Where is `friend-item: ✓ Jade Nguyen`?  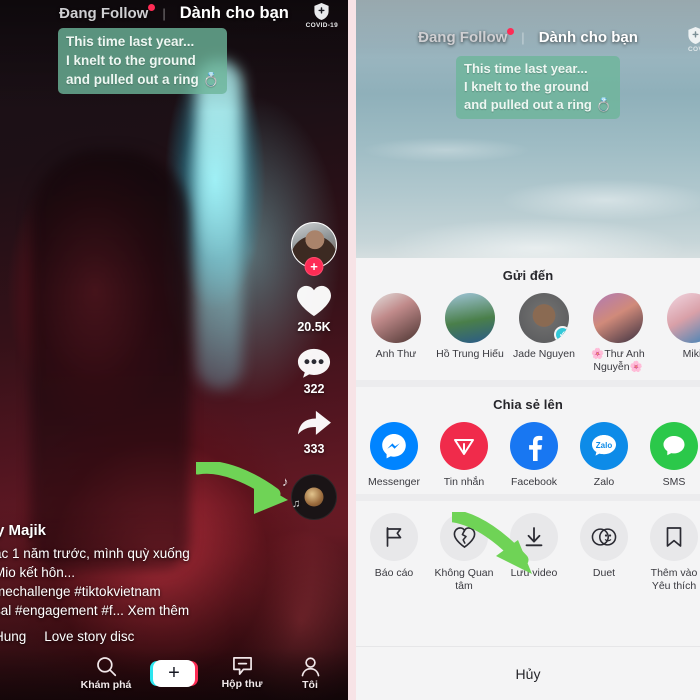
friend-item: ✓ Jade Nguyen is located at coordinates (544, 333).